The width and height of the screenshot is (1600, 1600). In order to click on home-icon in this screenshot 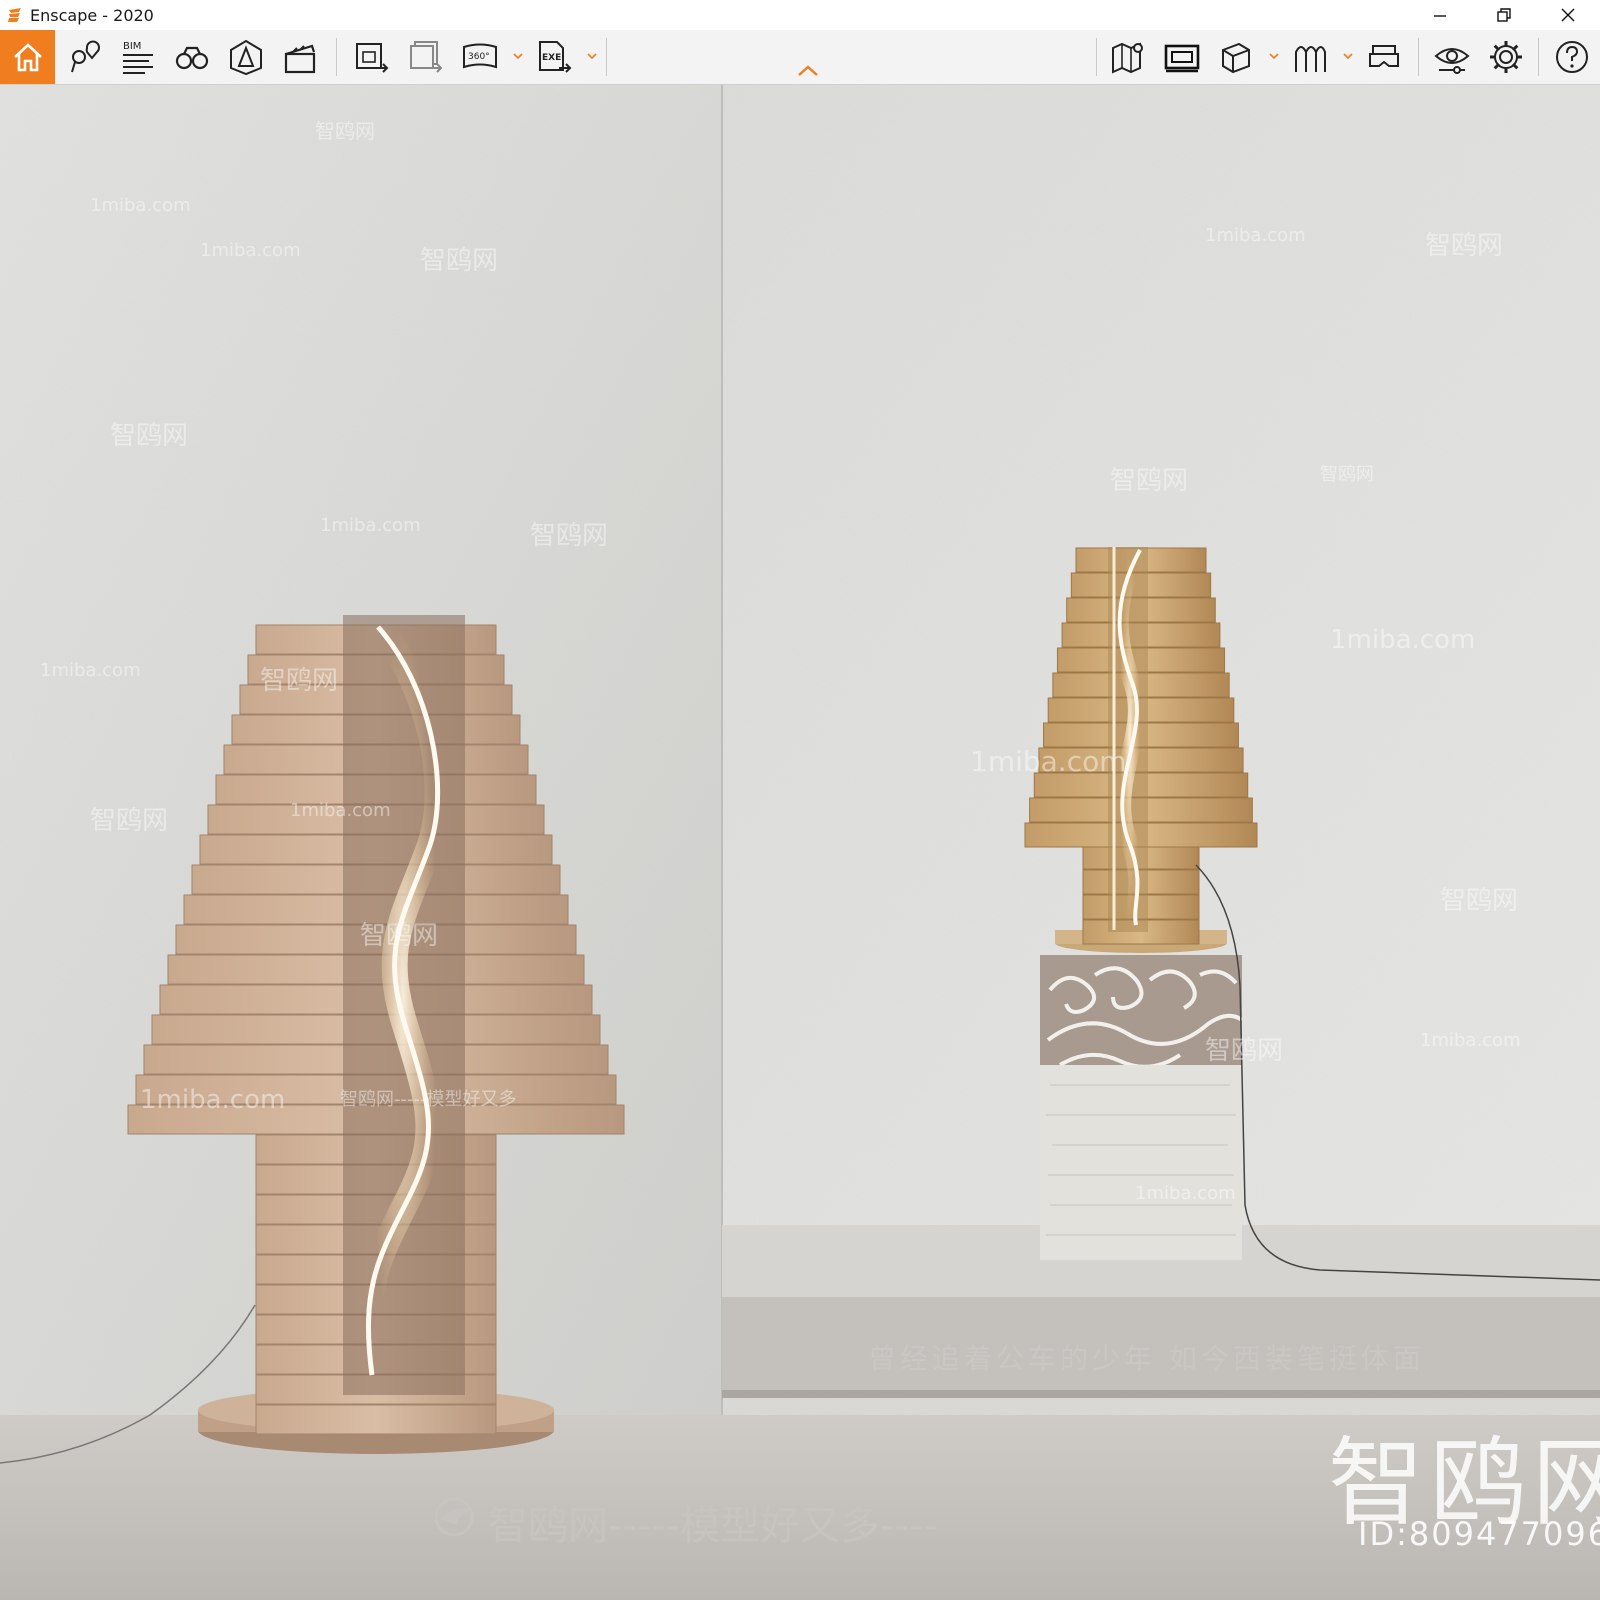, I will do `click(27, 57)`.